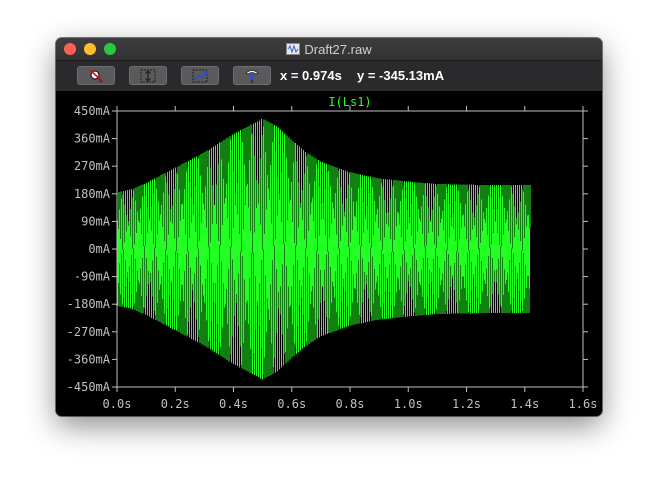 The width and height of the screenshot is (658, 491). What do you see at coordinates (99, 249) in the screenshot?
I see `y-tick-label: 0mA` at bounding box center [99, 249].